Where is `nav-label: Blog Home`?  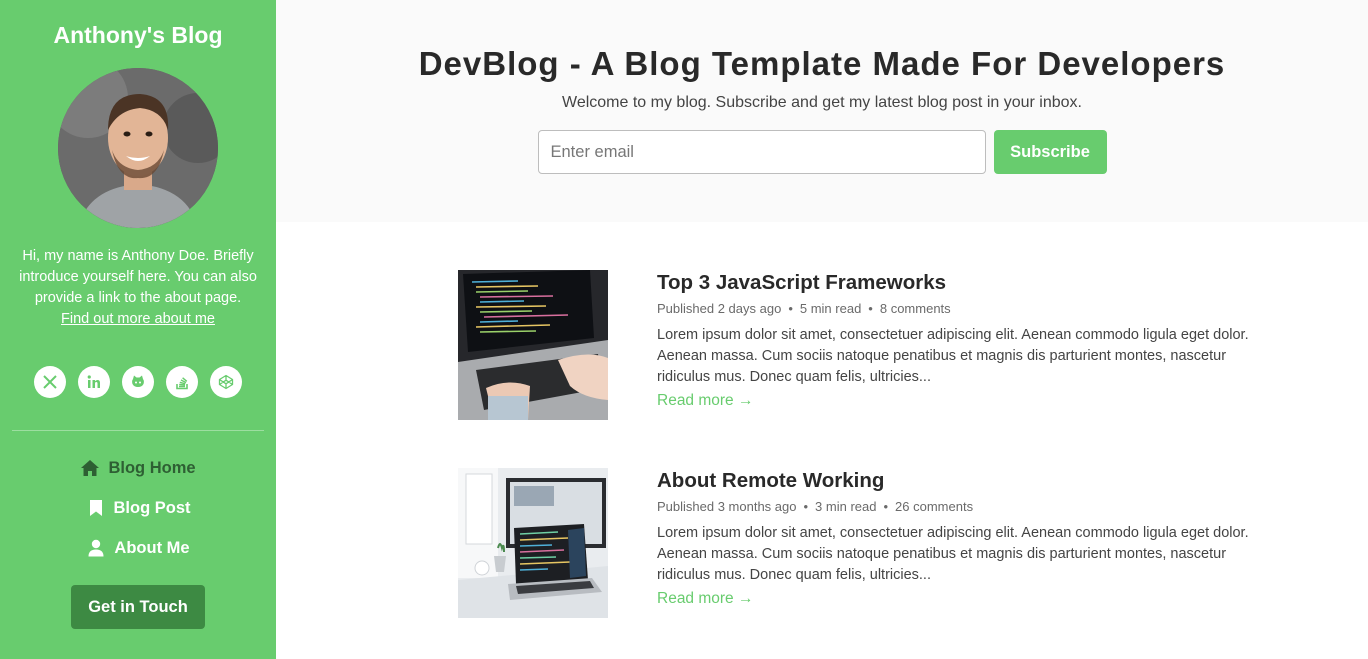 nav-label: Blog Home is located at coordinates (152, 467).